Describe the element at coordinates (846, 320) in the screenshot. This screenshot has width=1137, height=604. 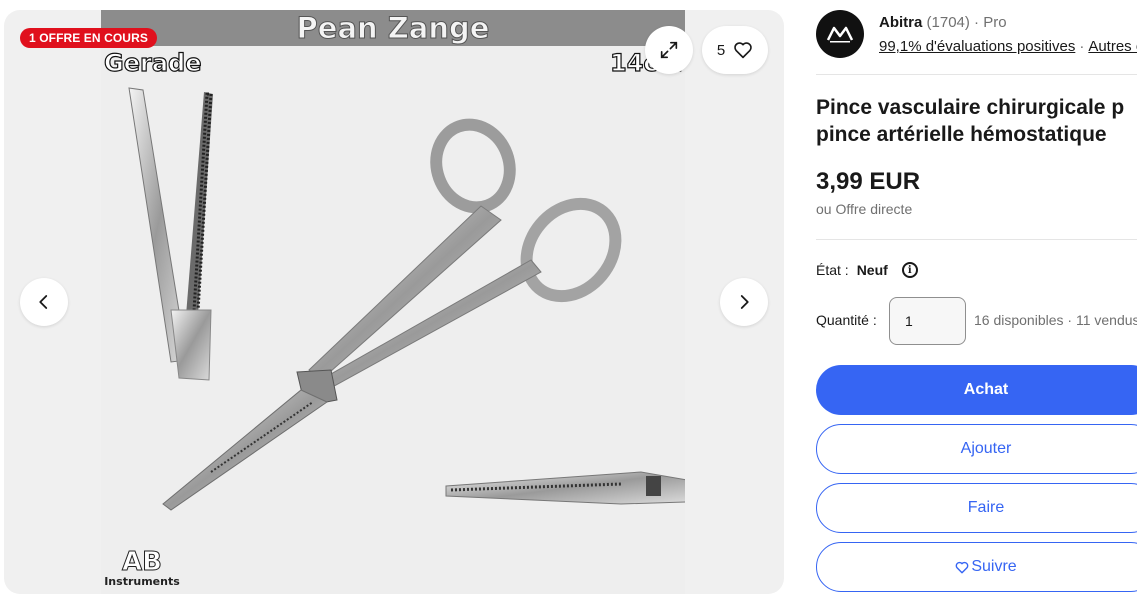
I see `quantity-label: Quantité :` at that location.